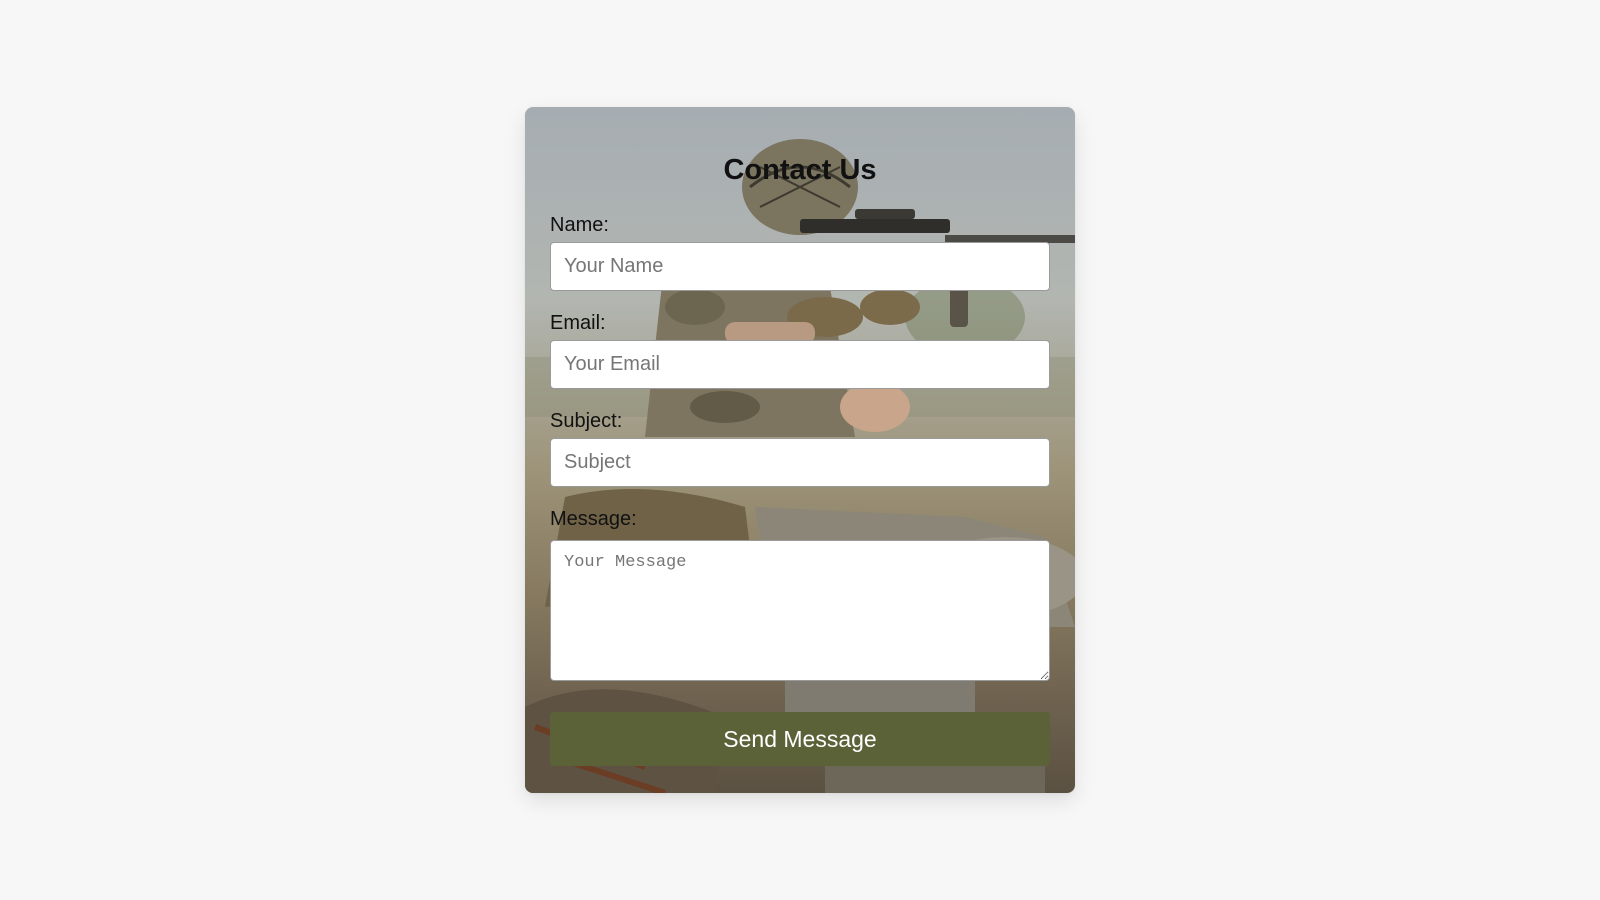 This screenshot has width=1600, height=900. I want to click on email-input, so click(800, 364).